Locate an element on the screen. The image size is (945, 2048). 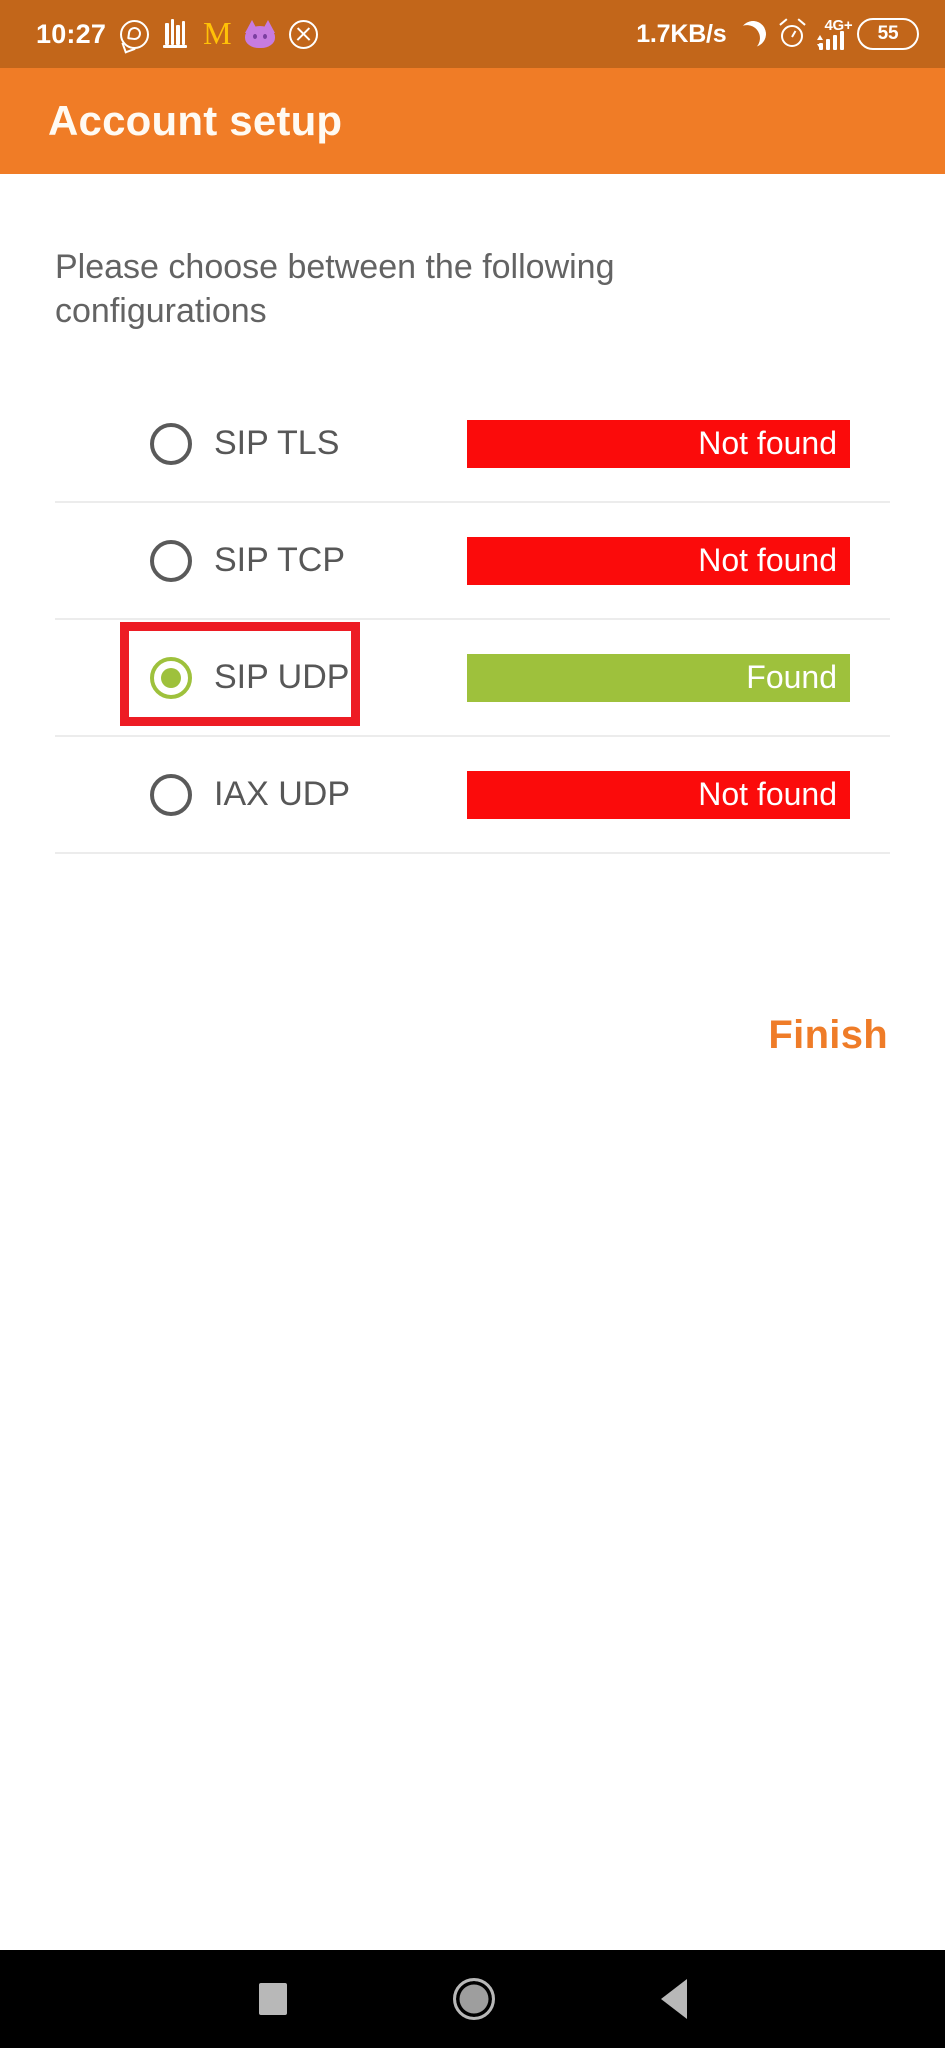
radio-sip-udp is located at coordinates (171, 677).